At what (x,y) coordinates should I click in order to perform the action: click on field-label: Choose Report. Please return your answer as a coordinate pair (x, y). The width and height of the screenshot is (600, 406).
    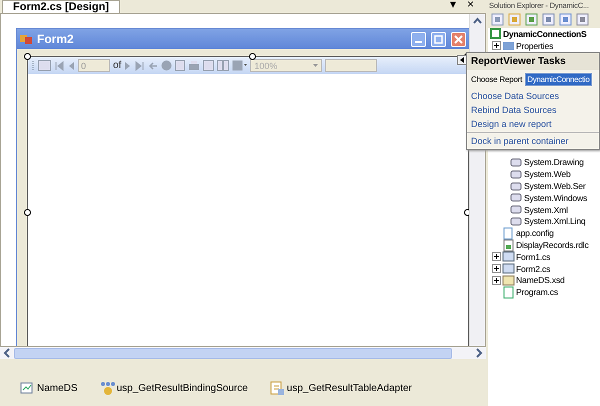
    Looking at the image, I should click on (496, 79).